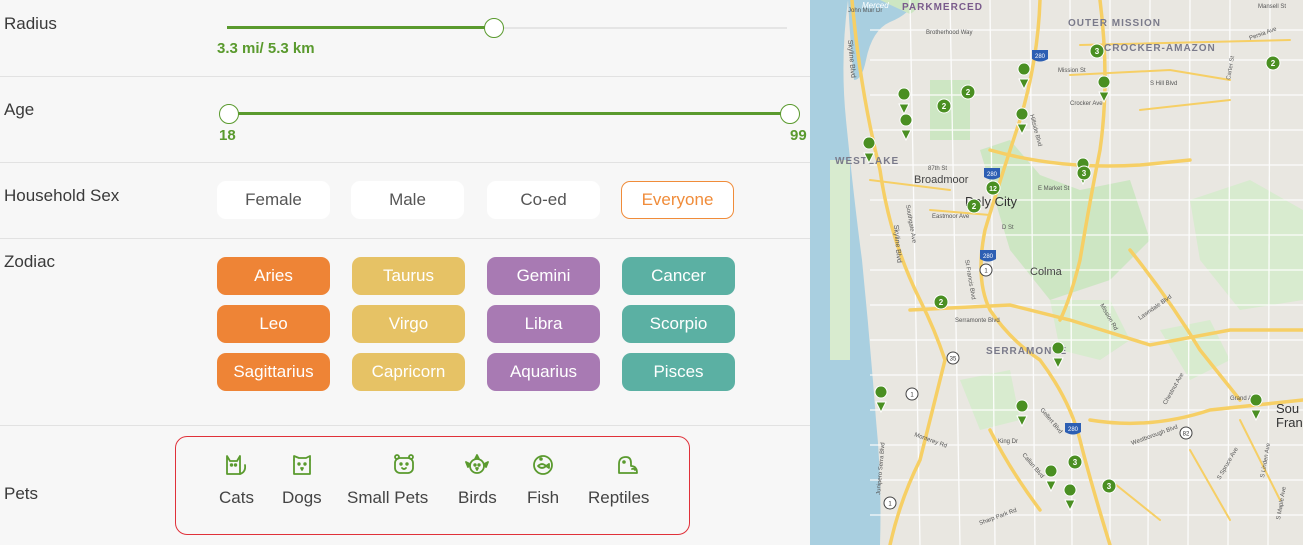 The image size is (1303, 545). Describe the element at coordinates (403, 464) in the screenshot. I see `hamster-icon` at that location.